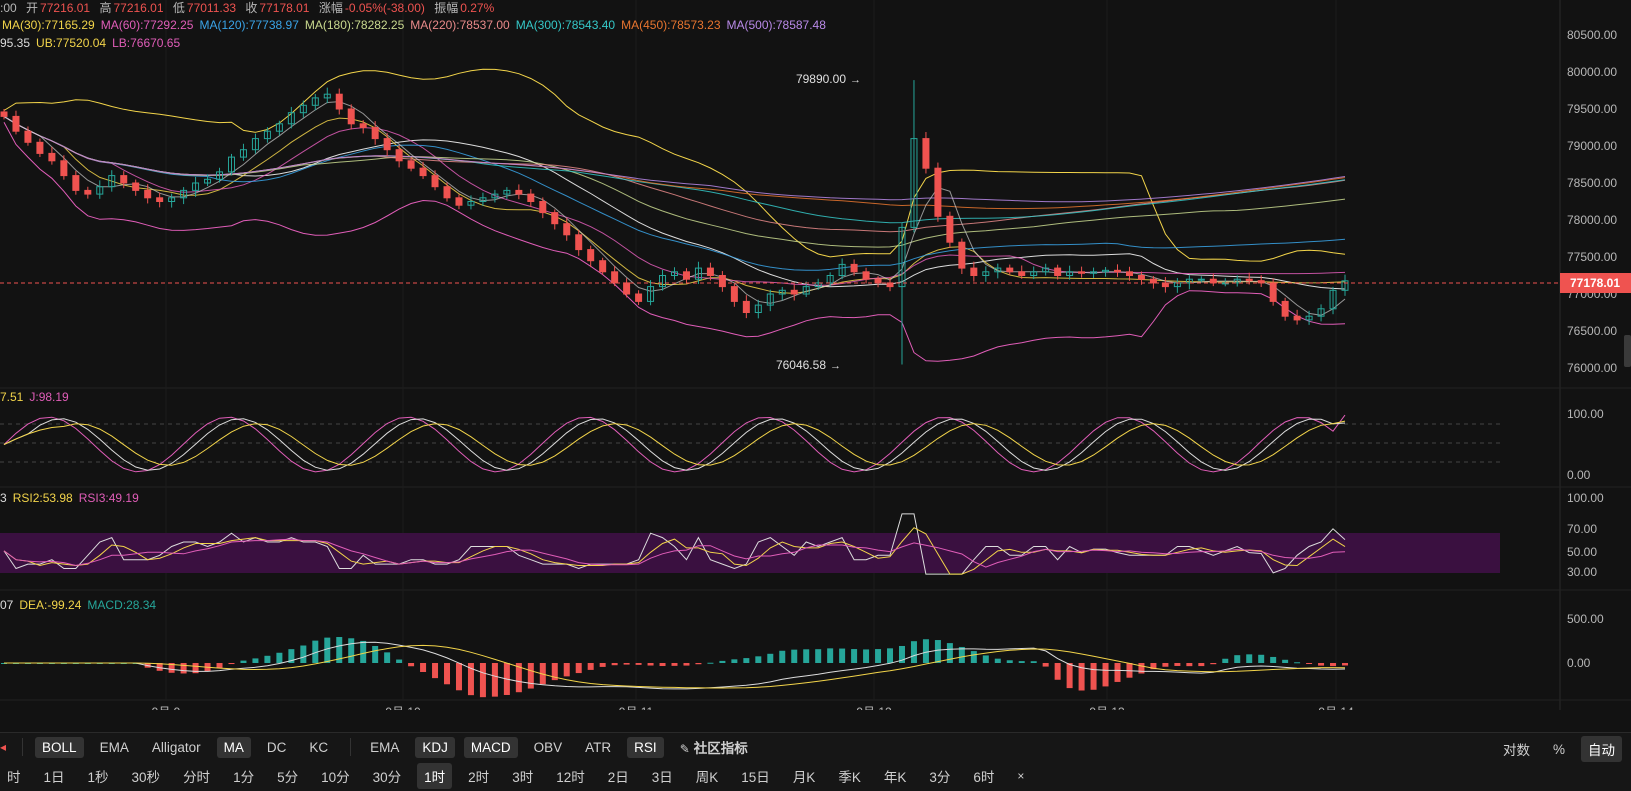 Image resolution: width=1631 pixels, height=791 pixels. I want to click on timeframe-button-16: 15日, so click(755, 776).